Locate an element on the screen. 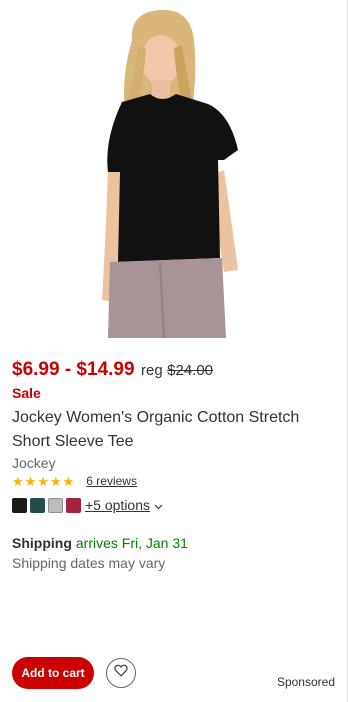 The height and width of the screenshot is (702, 348). shipping-label: Shipping is located at coordinates (42, 543).